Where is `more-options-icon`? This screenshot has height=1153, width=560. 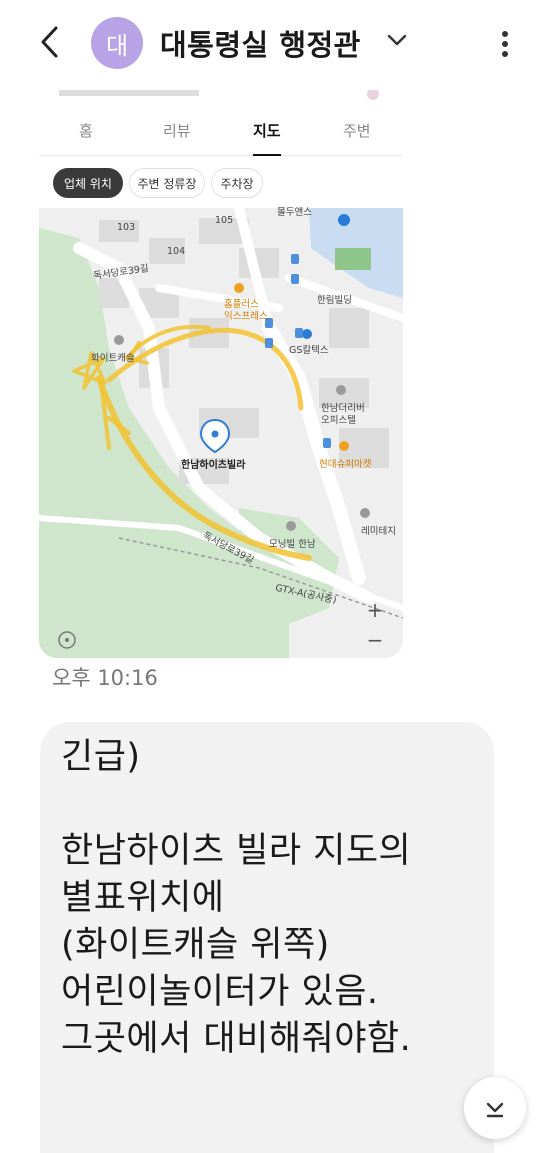
more-options-icon is located at coordinates (505, 44).